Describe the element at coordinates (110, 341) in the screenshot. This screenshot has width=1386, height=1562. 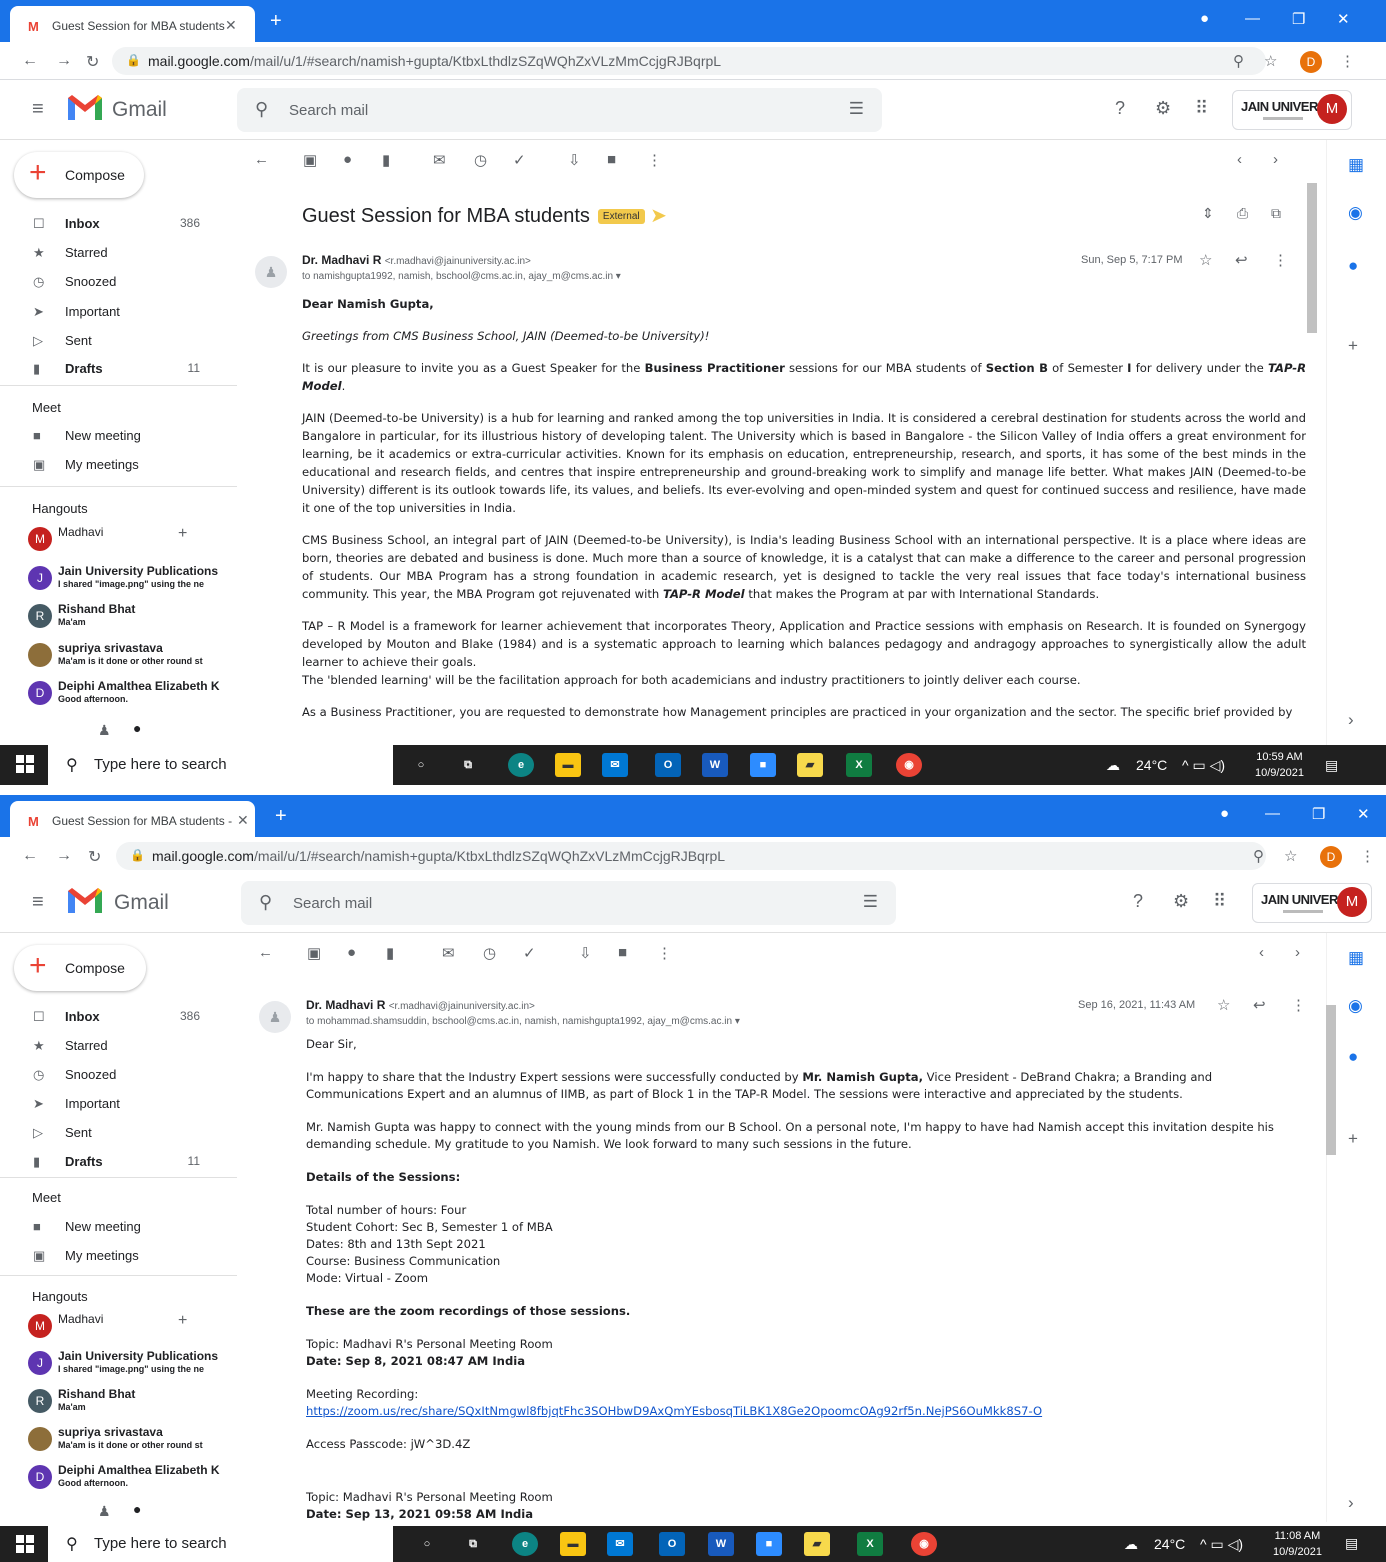
I see `sidebar-item-sent: ▷ Sent` at that location.